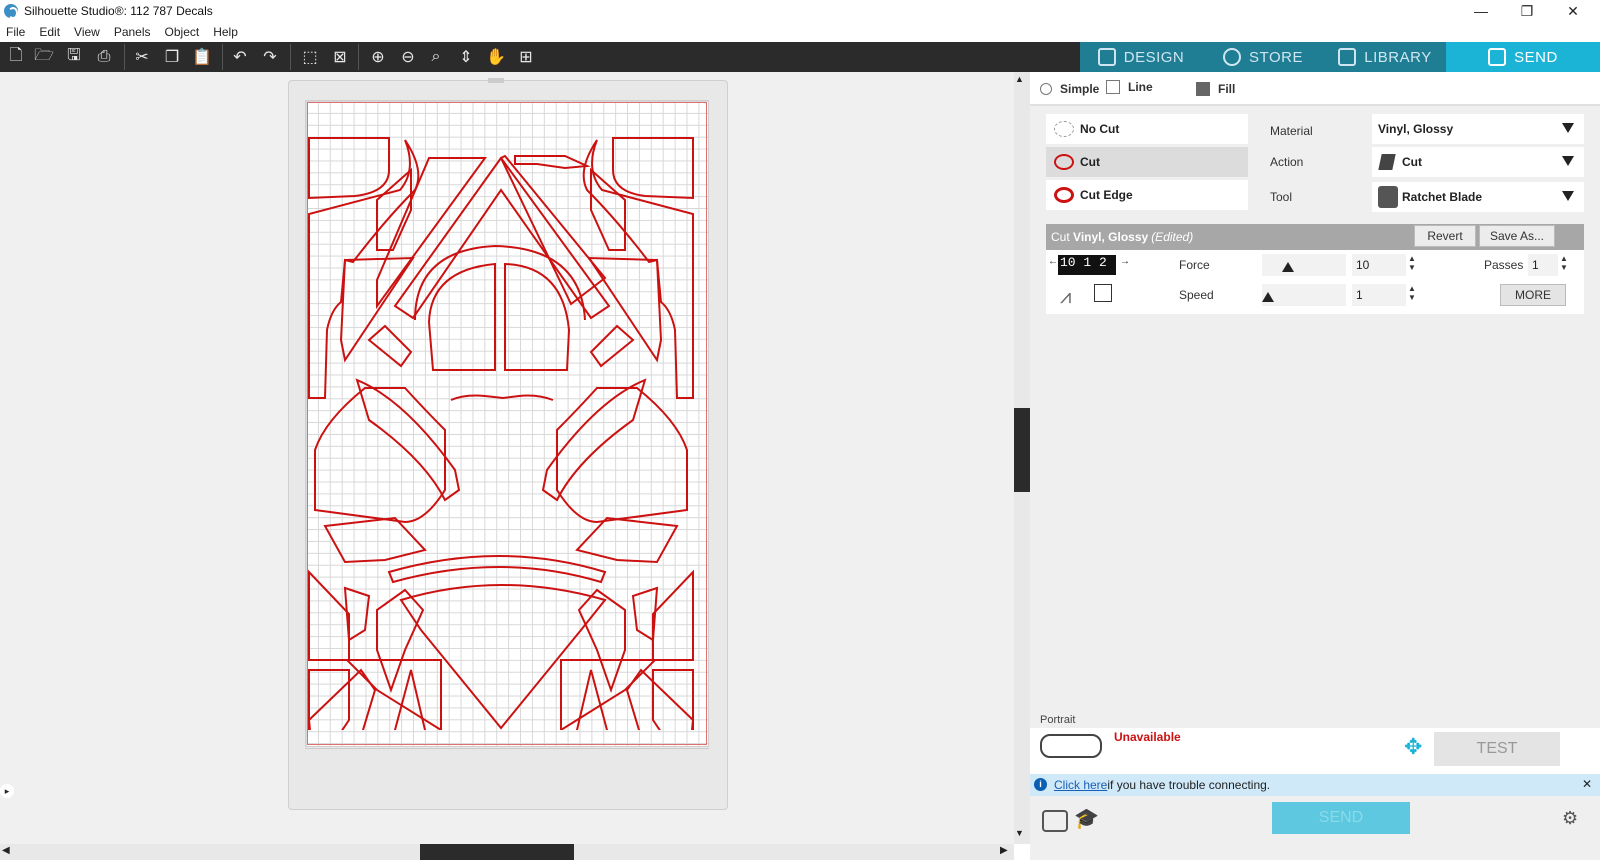 The height and width of the screenshot is (860, 1600). Describe the element at coordinates (1071, 746) in the screenshot. I see `cutter-device-icon` at that location.